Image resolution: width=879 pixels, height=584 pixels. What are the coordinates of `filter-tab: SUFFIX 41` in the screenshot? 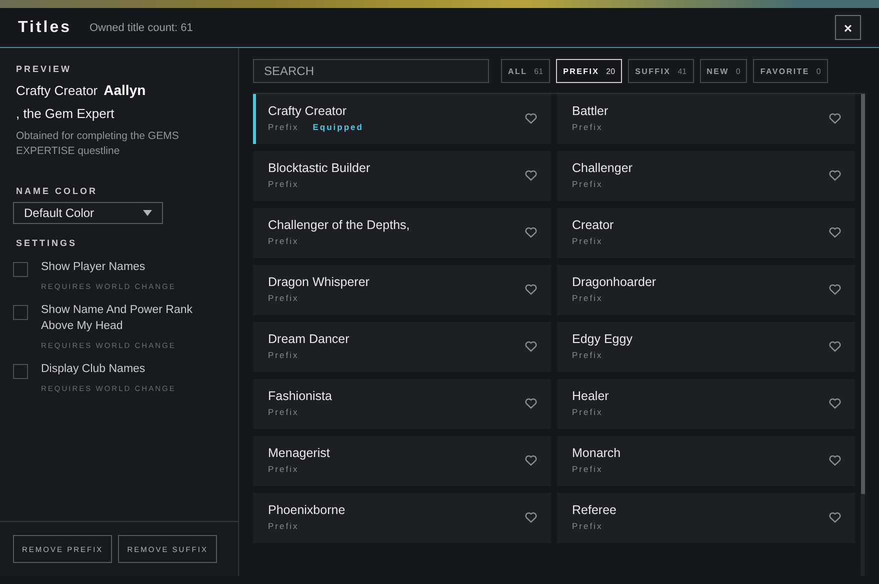 It's located at (661, 71).